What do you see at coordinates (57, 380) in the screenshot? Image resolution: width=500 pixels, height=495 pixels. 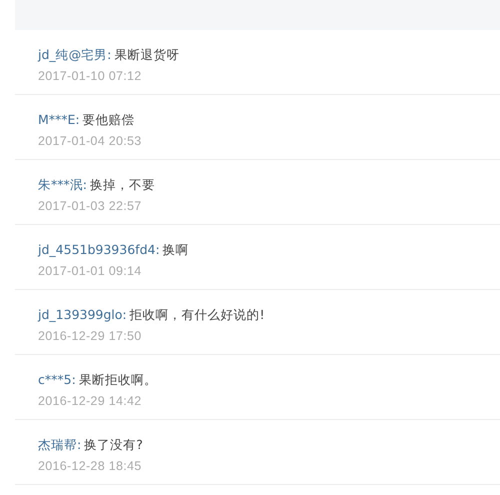 I see `commenter-name: c***5:` at bounding box center [57, 380].